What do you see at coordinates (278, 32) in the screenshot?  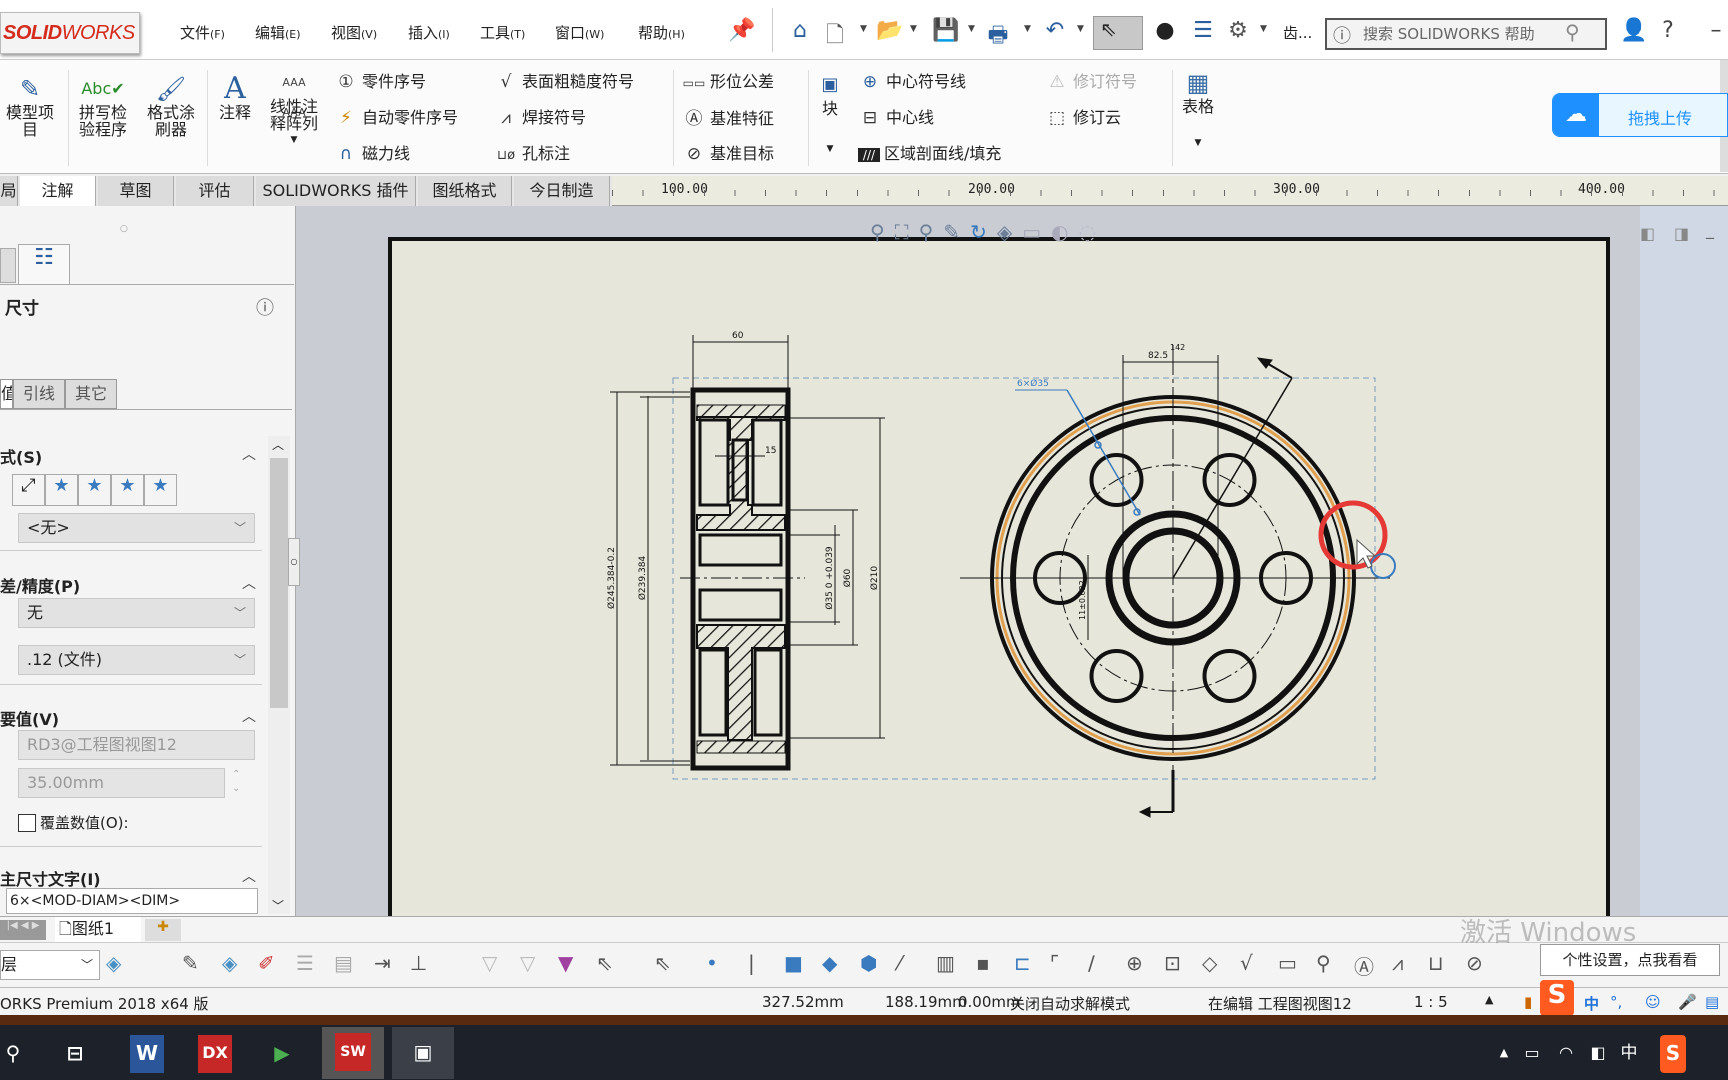 I see `menu-edit: 编辑(E)` at bounding box center [278, 32].